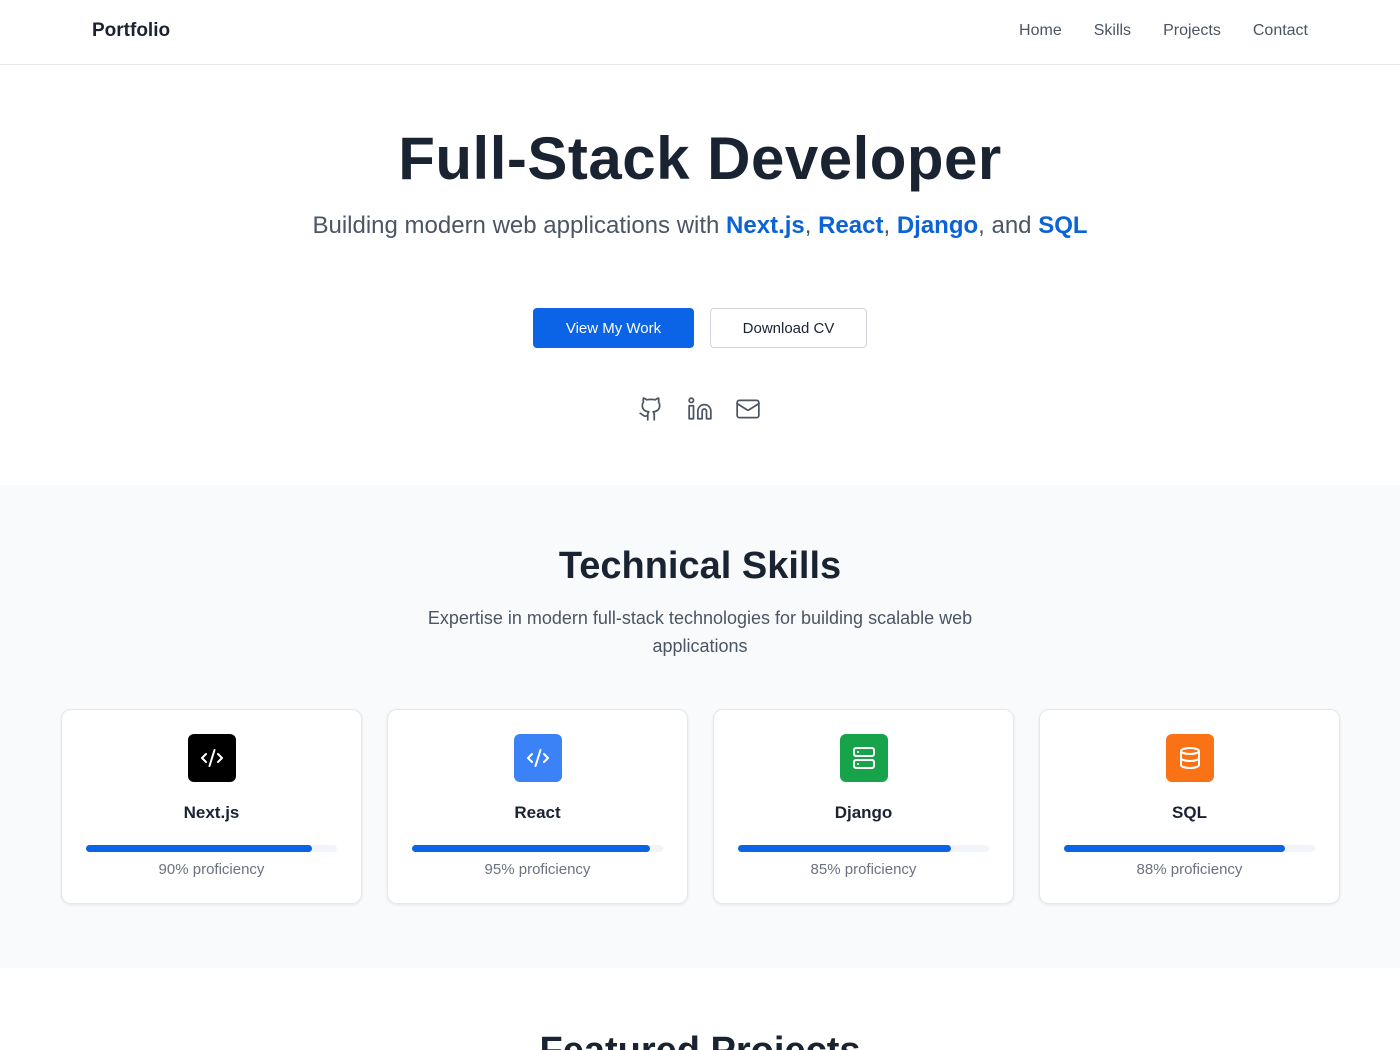  I want to click on tech-sql: SQL, so click(1063, 225).